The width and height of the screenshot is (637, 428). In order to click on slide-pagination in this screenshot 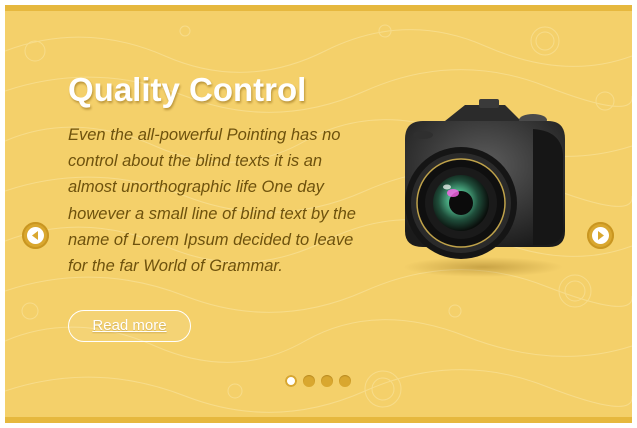, I will do `click(318, 381)`.